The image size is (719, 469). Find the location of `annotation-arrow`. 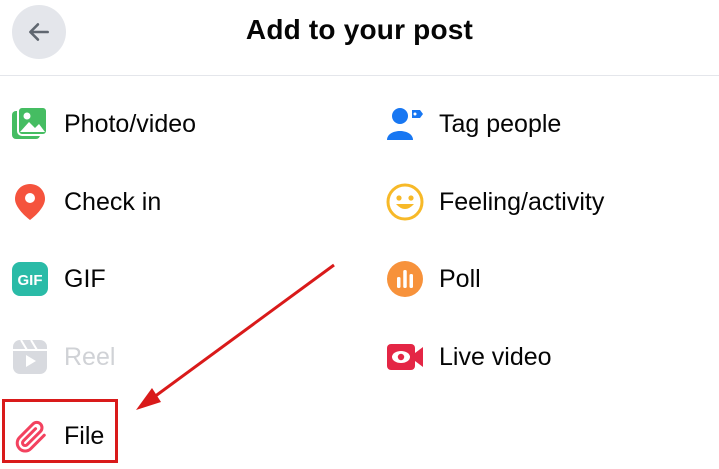

annotation-arrow is located at coordinates (235, 336).